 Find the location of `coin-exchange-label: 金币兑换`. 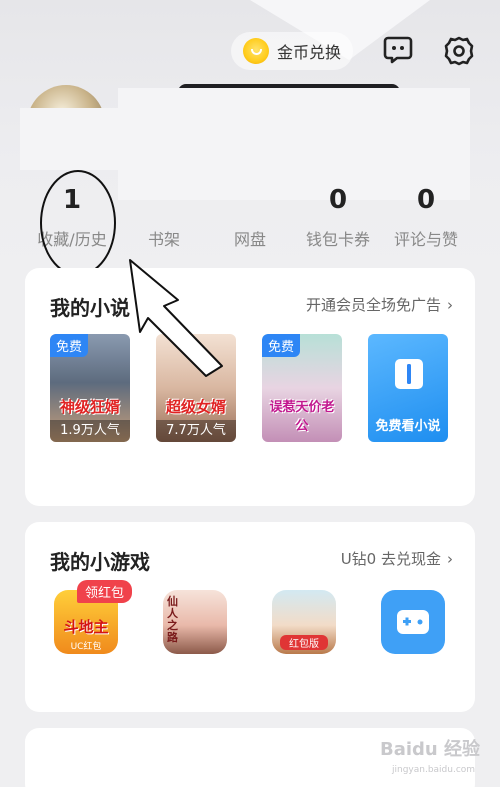

coin-exchange-label: 金币兑换 is located at coordinates (309, 52).